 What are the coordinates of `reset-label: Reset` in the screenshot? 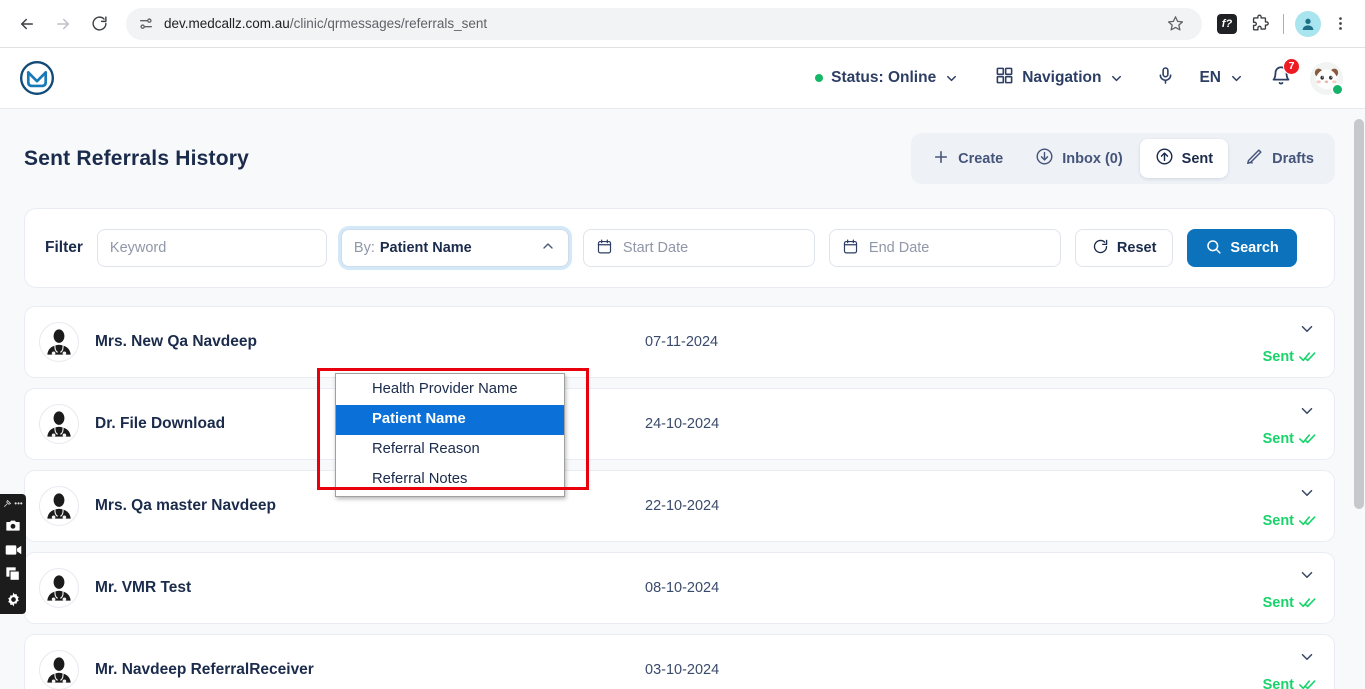 It's located at (1136, 248).